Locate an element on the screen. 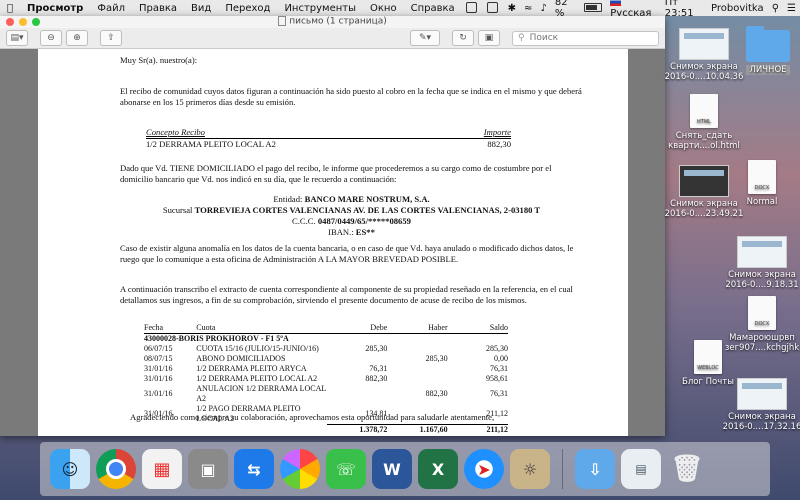 Image resolution: width=800 pixels, height=500 pixels. entity-value: BANCO MARE NOSTRUM, S.A. is located at coordinates (367, 199).